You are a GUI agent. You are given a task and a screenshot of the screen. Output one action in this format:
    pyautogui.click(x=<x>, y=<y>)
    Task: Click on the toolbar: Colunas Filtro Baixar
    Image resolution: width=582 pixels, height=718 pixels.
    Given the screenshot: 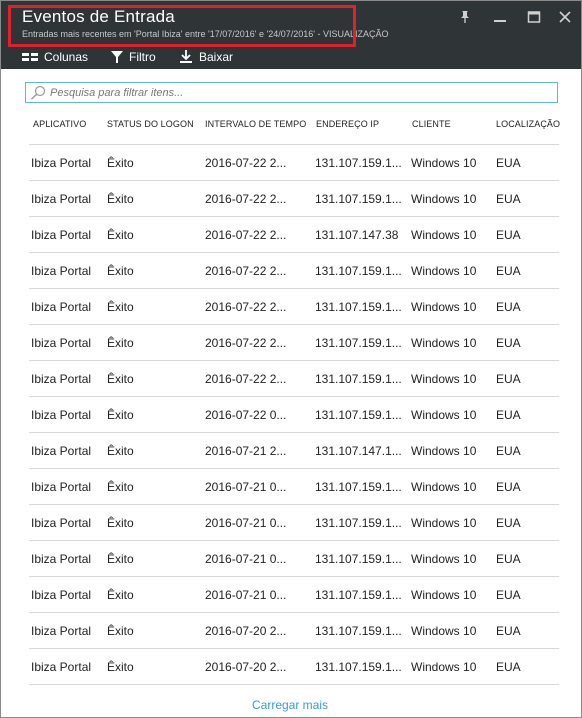 What is the action you would take?
    pyautogui.click(x=291, y=57)
    